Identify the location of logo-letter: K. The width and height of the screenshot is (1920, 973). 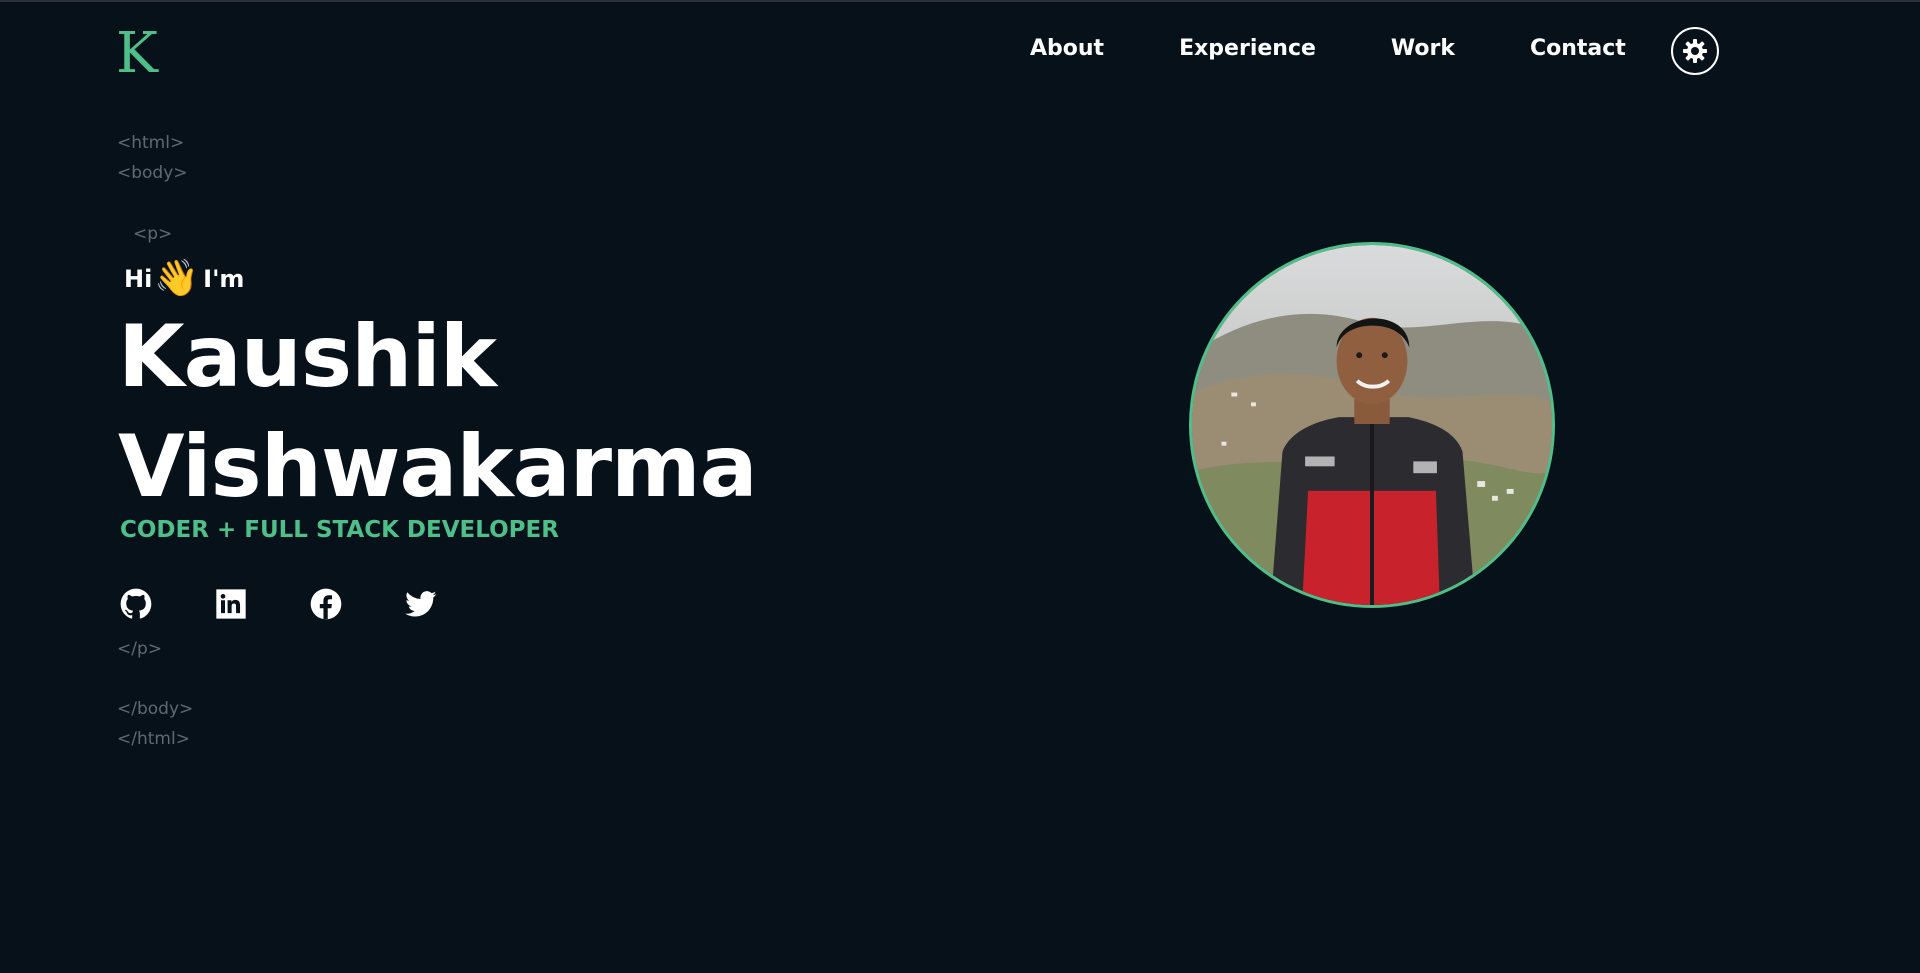
(137, 52).